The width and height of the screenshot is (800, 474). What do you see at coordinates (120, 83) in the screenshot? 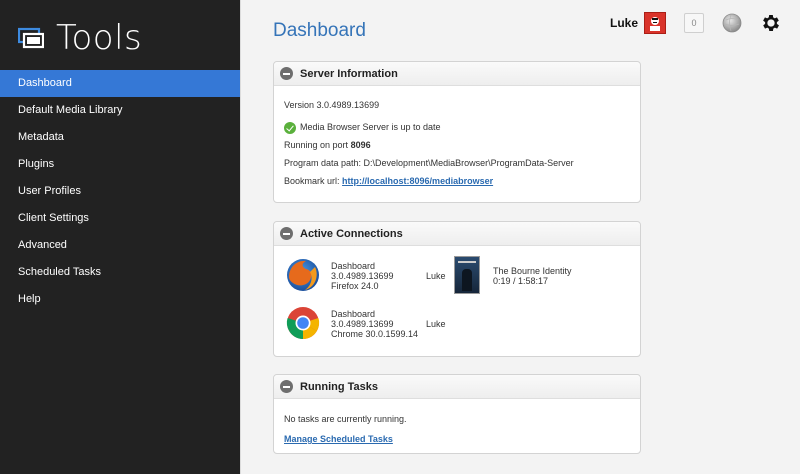
I see `sidebar-item-dashboard: Dashboard` at bounding box center [120, 83].